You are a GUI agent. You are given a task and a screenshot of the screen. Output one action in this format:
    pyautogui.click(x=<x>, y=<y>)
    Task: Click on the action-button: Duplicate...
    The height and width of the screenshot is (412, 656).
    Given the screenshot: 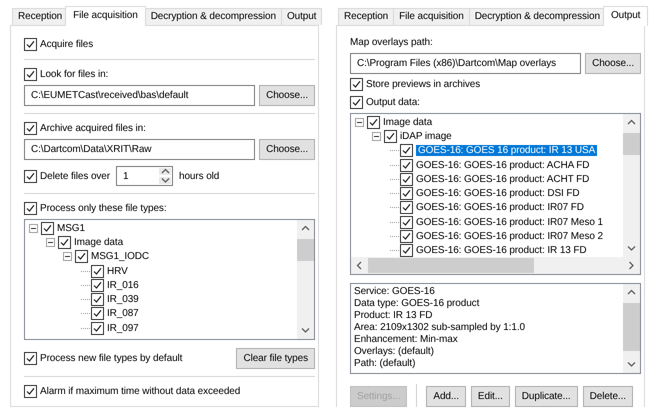 What is the action you would take?
    pyautogui.click(x=546, y=396)
    